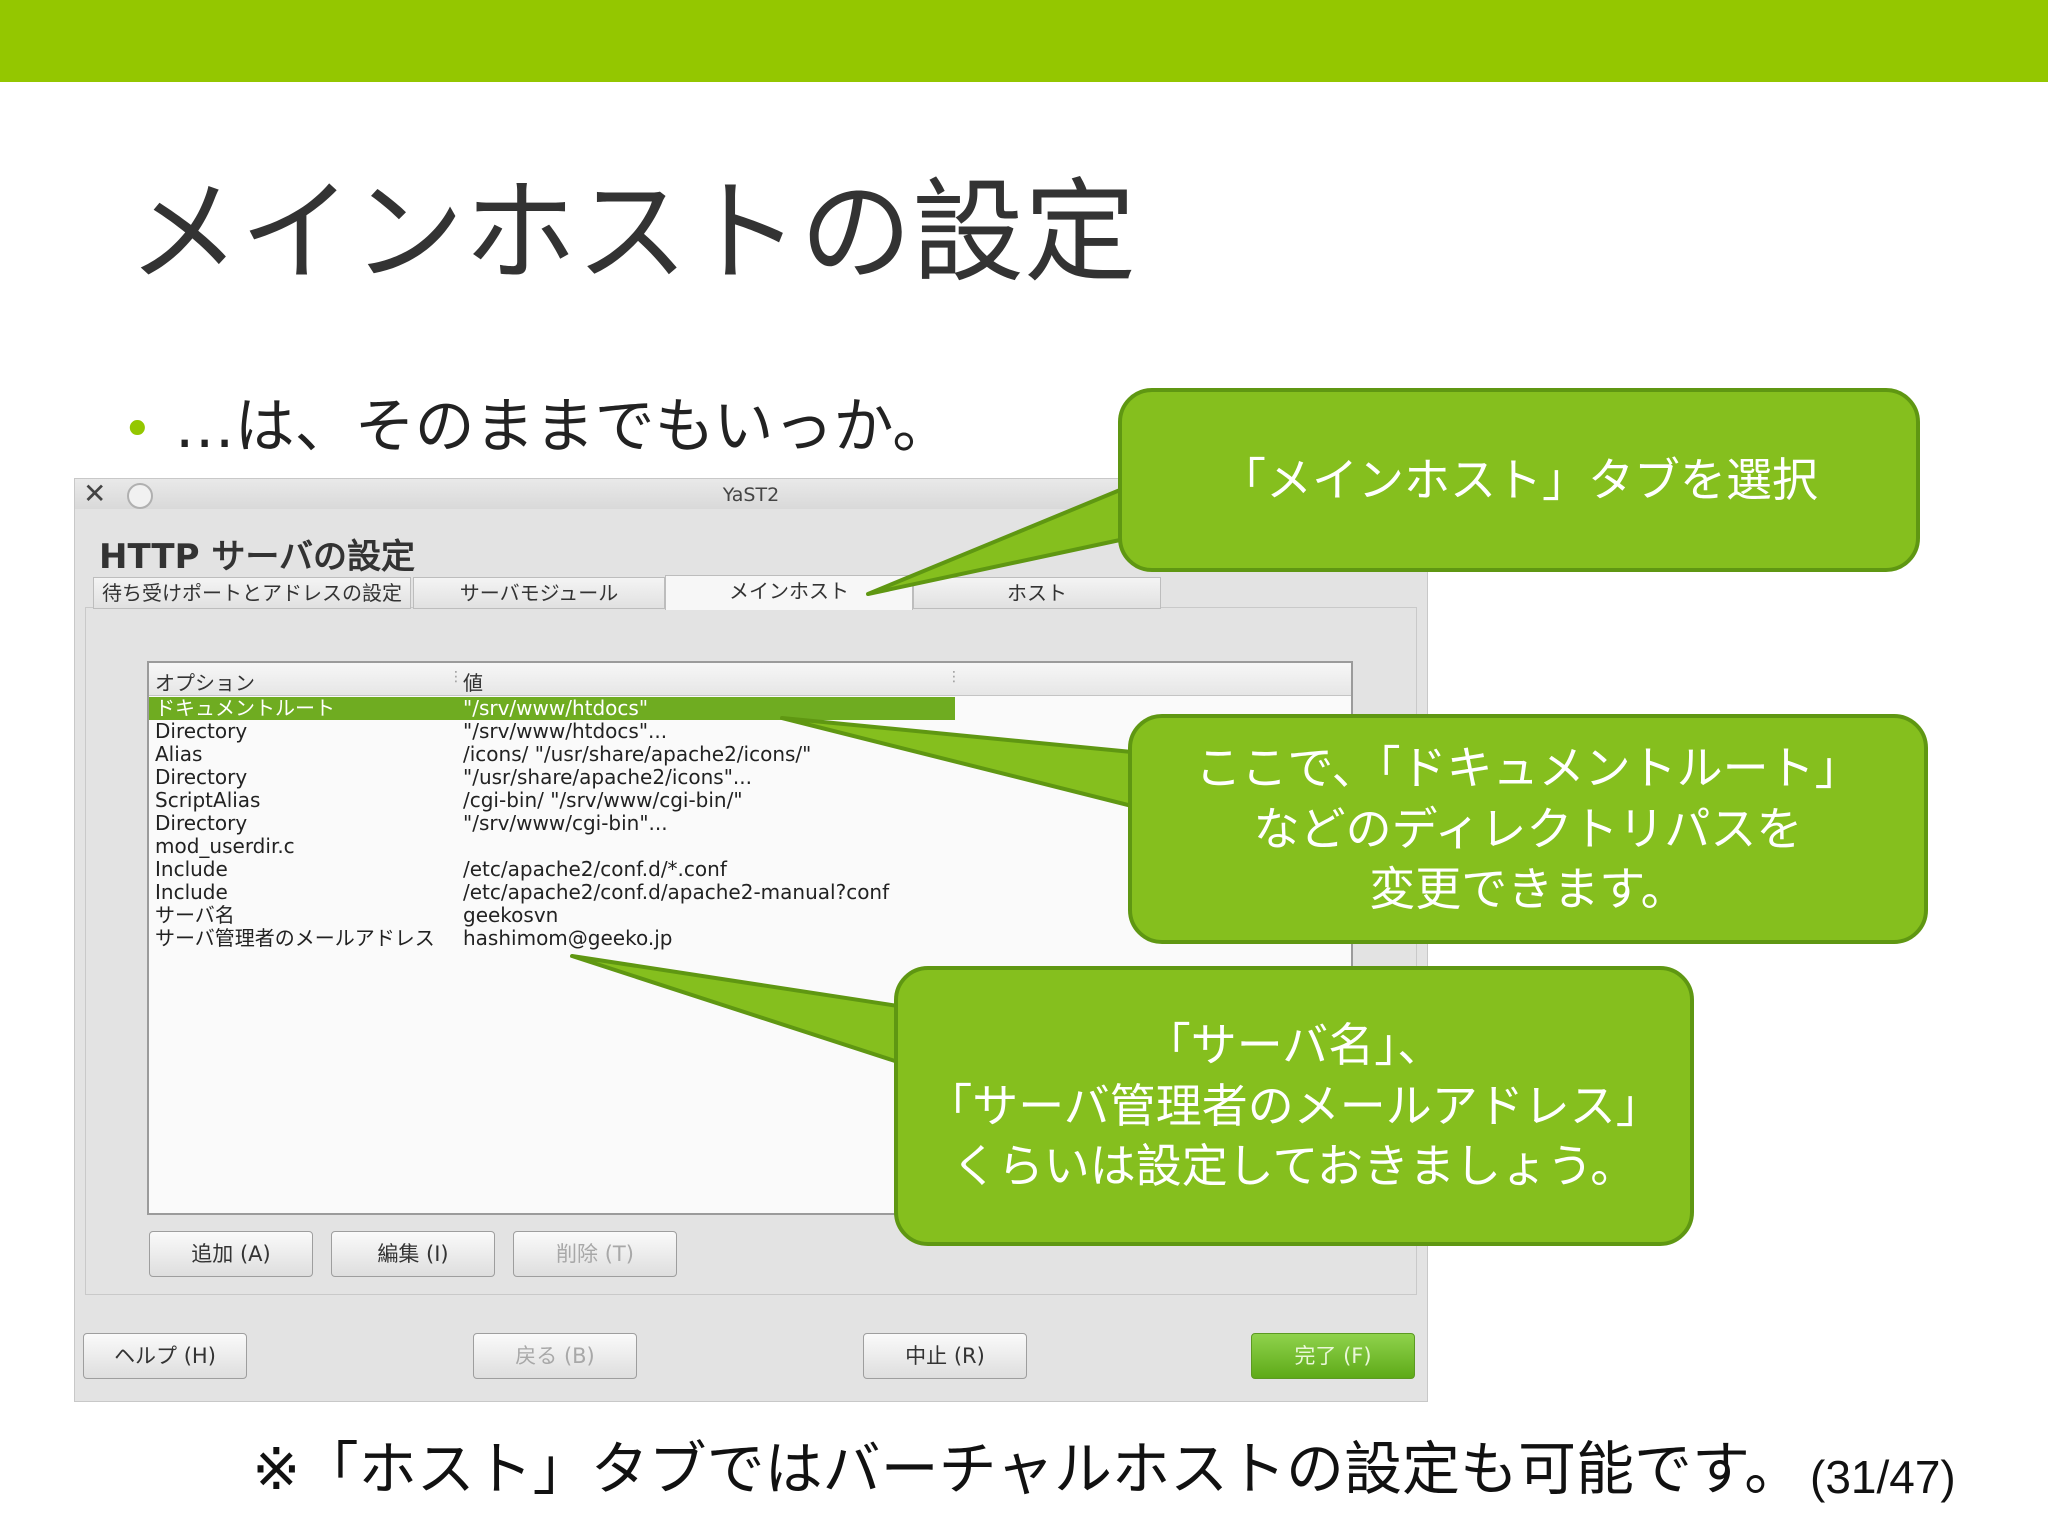 The height and width of the screenshot is (1536, 2048). Describe the element at coordinates (957, 762) in the screenshot. I see `docroot-callout-pointer` at that location.